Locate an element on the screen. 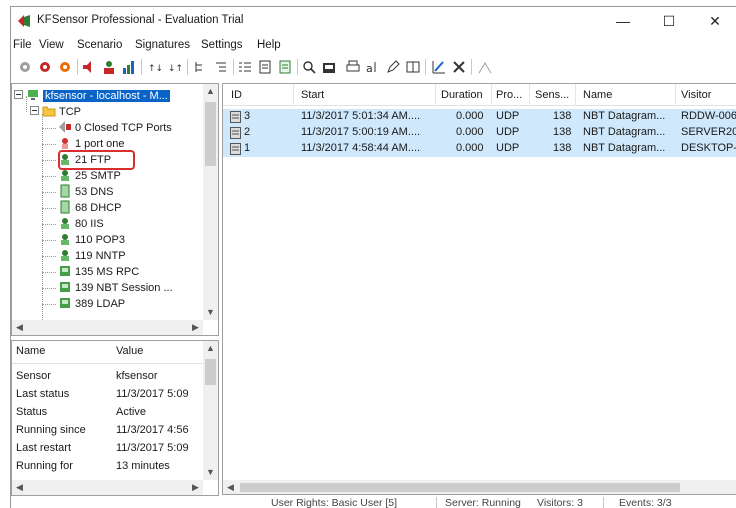  props-horizontal-scrollbar: ◀ ▶ is located at coordinates (107, 487).